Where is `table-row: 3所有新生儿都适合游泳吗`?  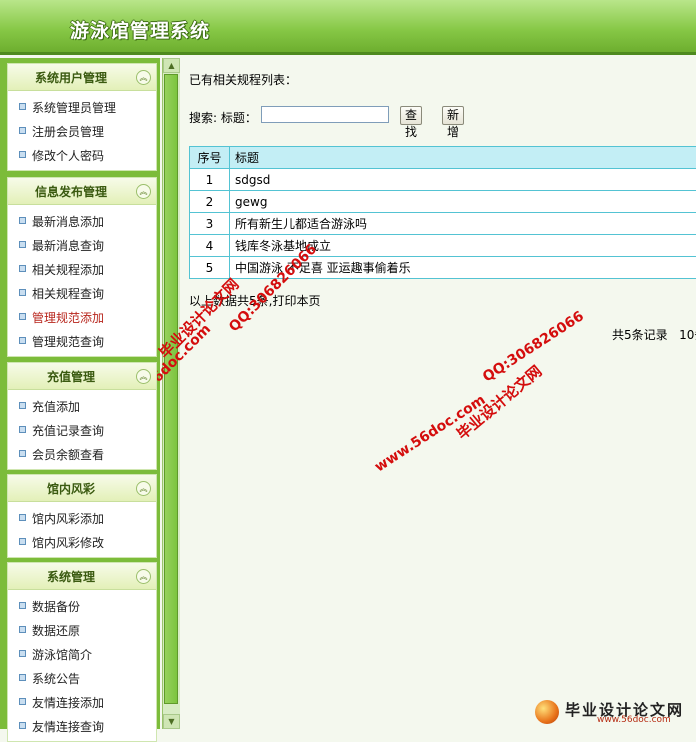
table-row: 3所有新生儿都适合游泳吗 is located at coordinates (443, 224).